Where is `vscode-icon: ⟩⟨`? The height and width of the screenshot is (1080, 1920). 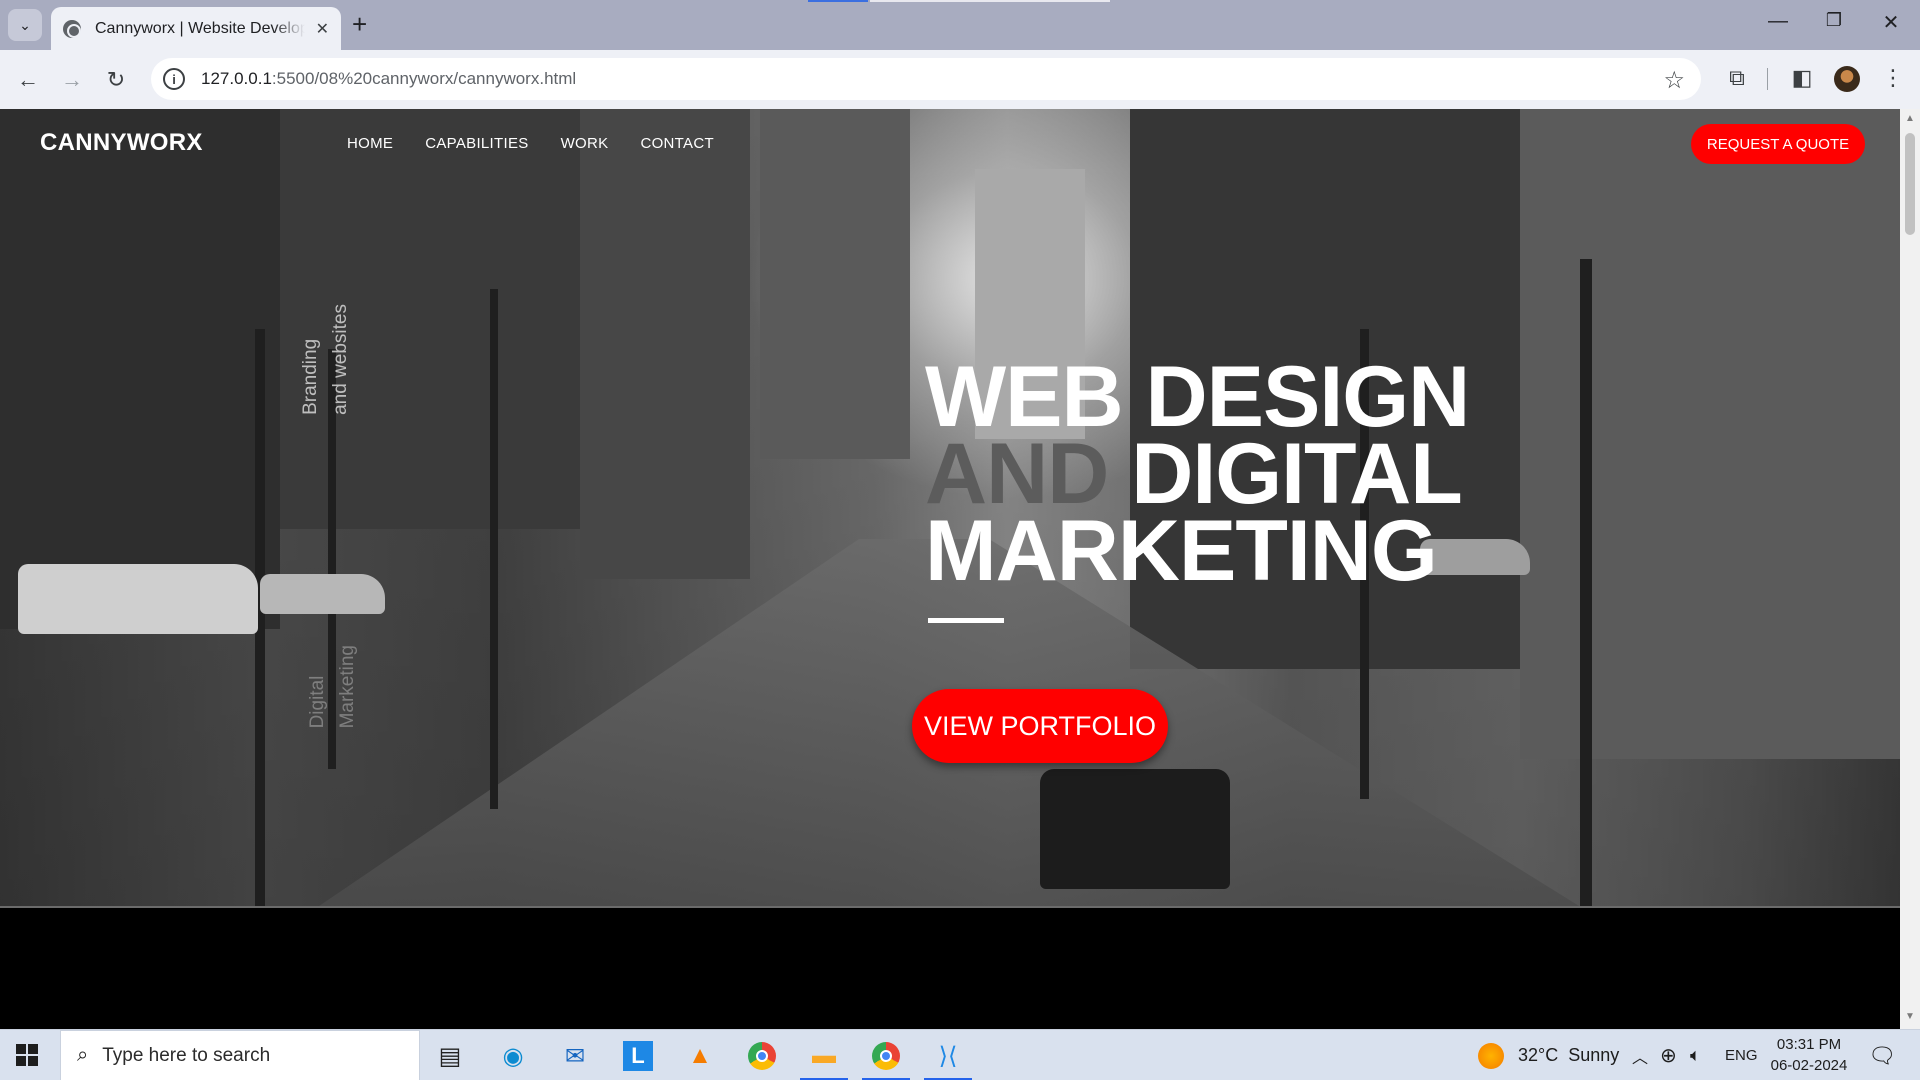 vscode-icon: ⟩⟨ is located at coordinates (948, 1059).